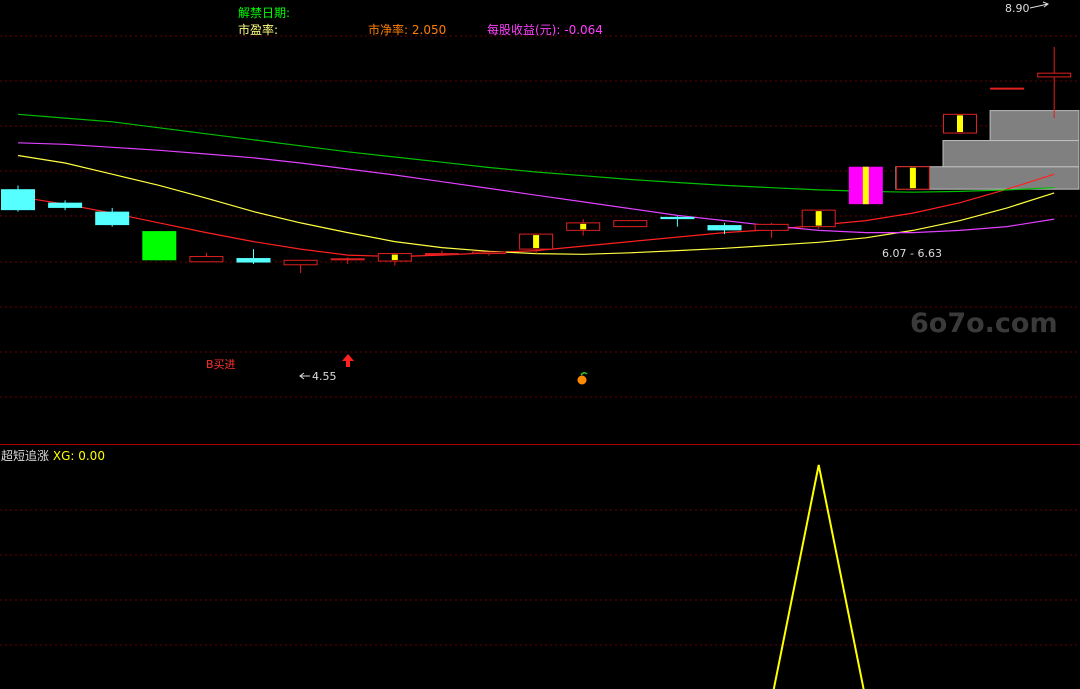  Describe the element at coordinates (348, 360) in the screenshot. I see `up-arrow-icon` at that location.